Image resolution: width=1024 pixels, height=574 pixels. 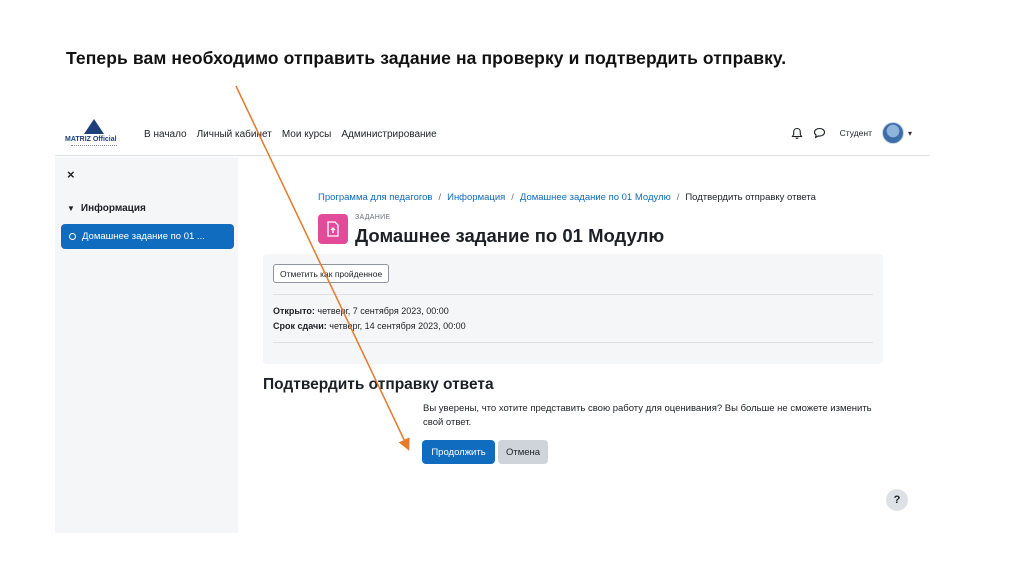 What do you see at coordinates (331, 273) in the screenshot?
I see `mark-as-done-button: Отметить как пройденное` at bounding box center [331, 273].